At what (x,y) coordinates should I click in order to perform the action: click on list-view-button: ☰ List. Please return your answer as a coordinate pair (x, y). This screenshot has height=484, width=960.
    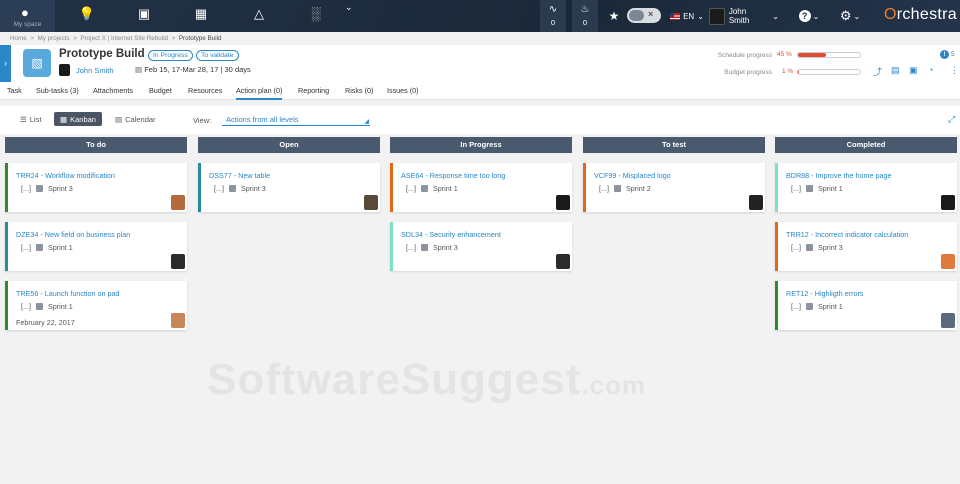
    Looking at the image, I should click on (30, 119).